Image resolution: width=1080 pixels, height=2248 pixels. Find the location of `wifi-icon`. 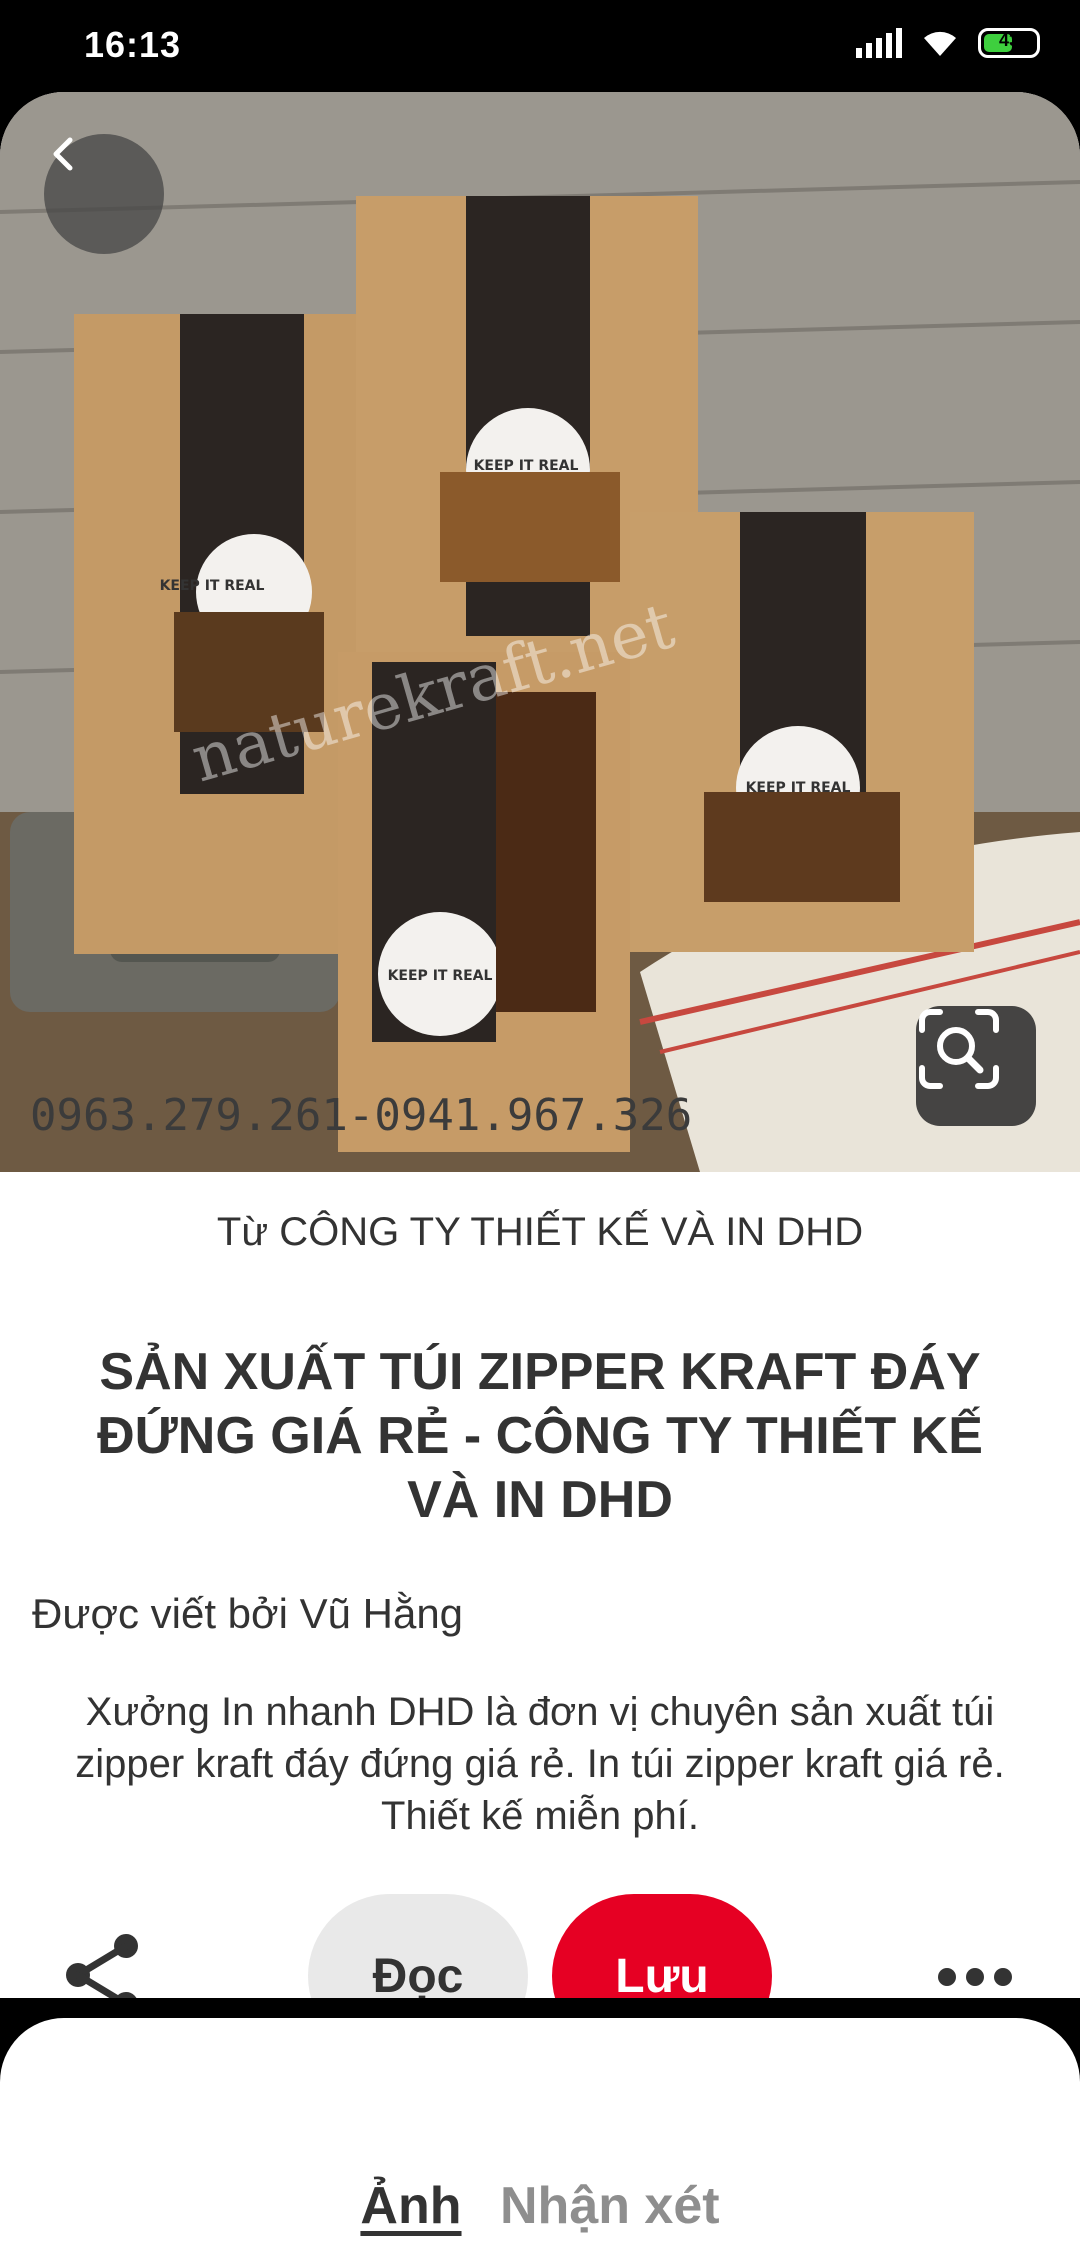

wifi-icon is located at coordinates (940, 43).